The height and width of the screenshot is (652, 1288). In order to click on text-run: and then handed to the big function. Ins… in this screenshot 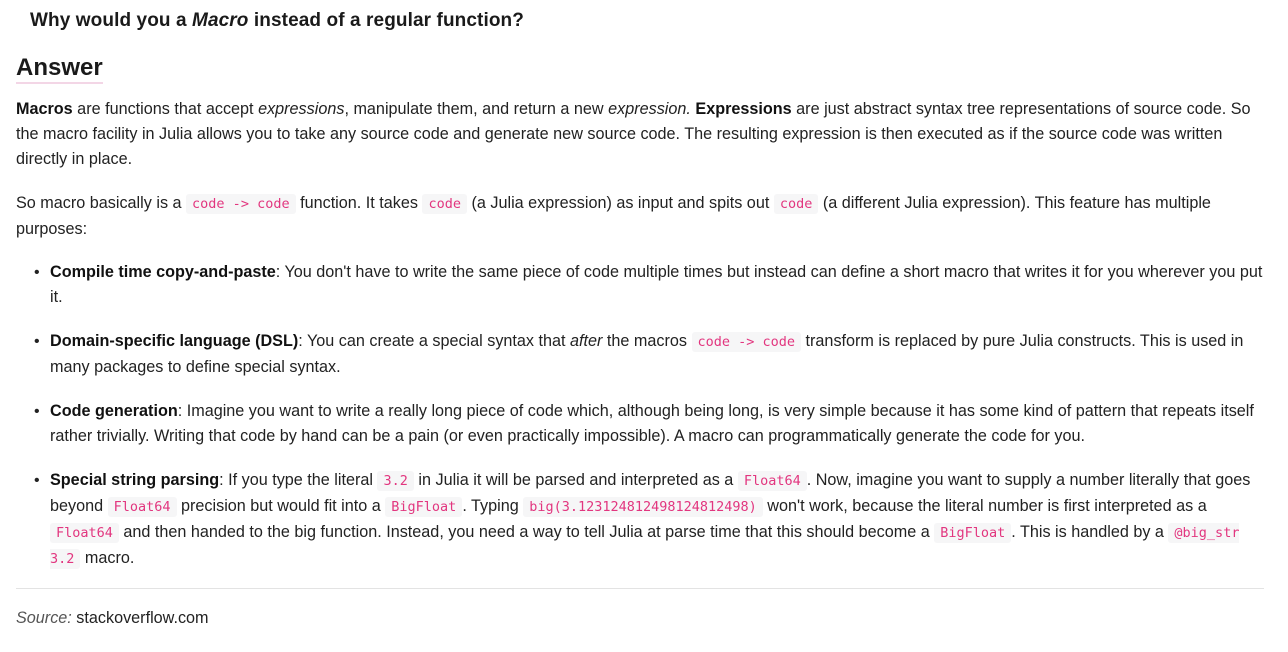, I will do `click(526, 532)`.